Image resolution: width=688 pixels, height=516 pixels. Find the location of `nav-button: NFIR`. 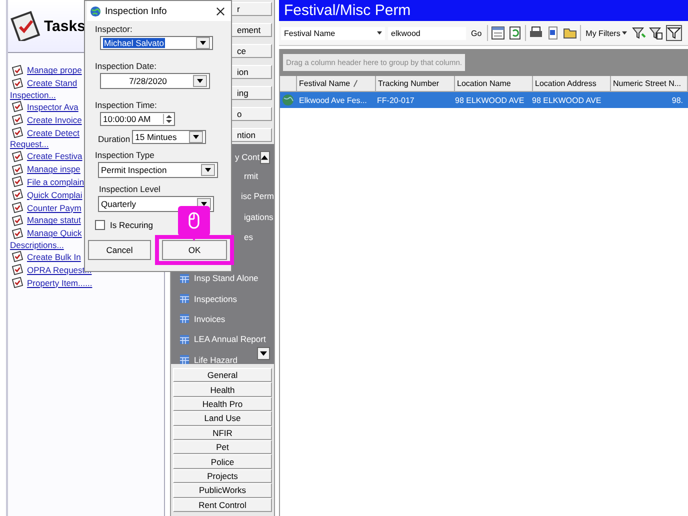

nav-button: NFIR is located at coordinates (222, 433).